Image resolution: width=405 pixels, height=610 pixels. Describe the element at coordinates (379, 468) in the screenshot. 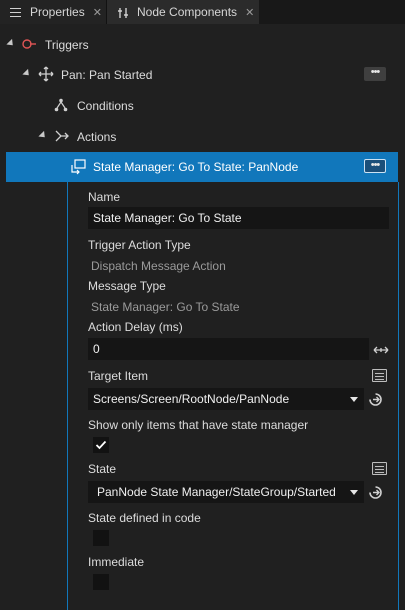

I see `pick-state-button` at that location.